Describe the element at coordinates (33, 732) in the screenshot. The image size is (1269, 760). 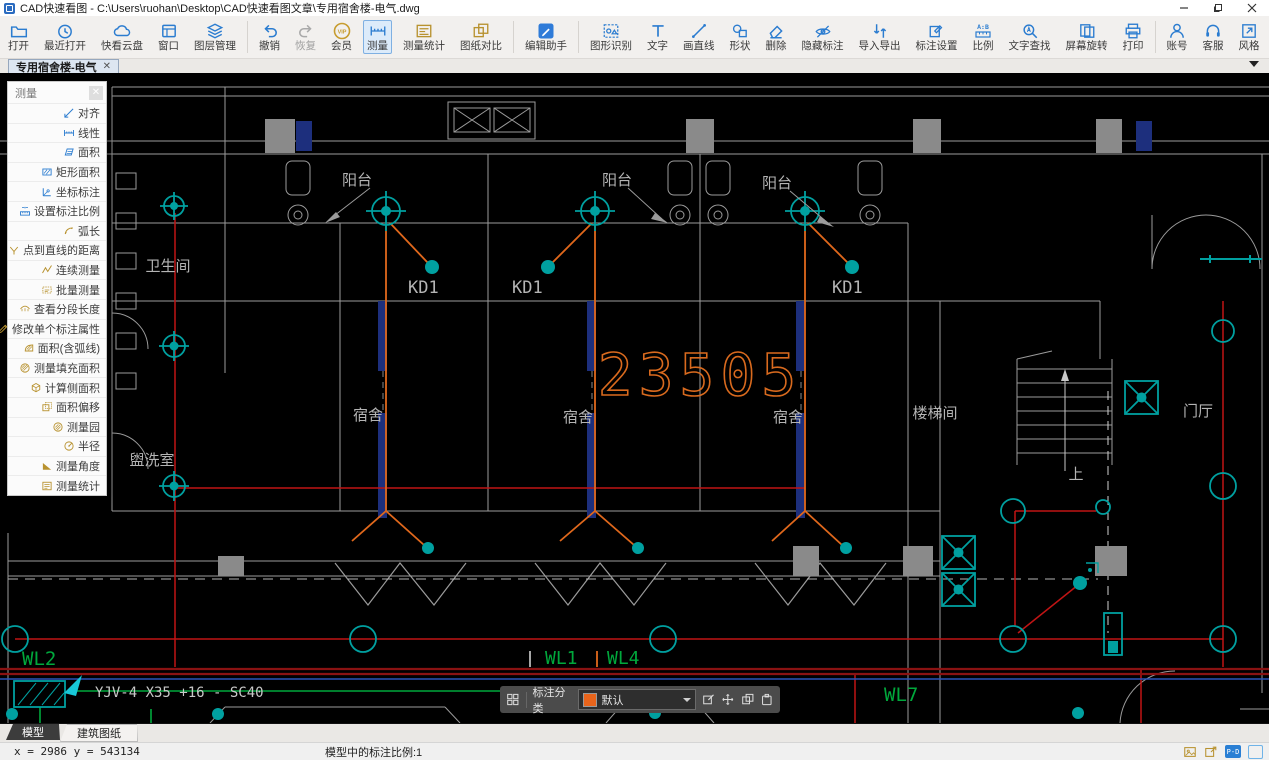
I see `sheet-tab-model: 模型` at that location.